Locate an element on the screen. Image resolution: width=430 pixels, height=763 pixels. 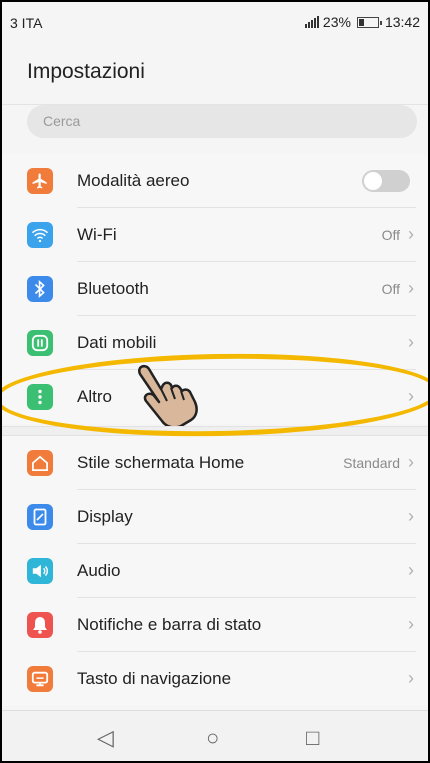
bluetooth-icon is located at coordinates (40, 289).